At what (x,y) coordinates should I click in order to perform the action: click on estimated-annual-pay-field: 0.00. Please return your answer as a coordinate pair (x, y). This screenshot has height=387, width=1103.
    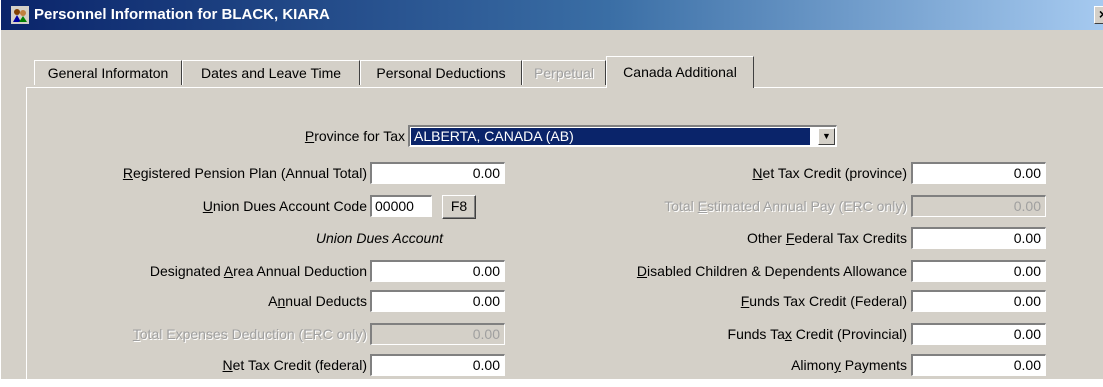
    Looking at the image, I should click on (978, 206).